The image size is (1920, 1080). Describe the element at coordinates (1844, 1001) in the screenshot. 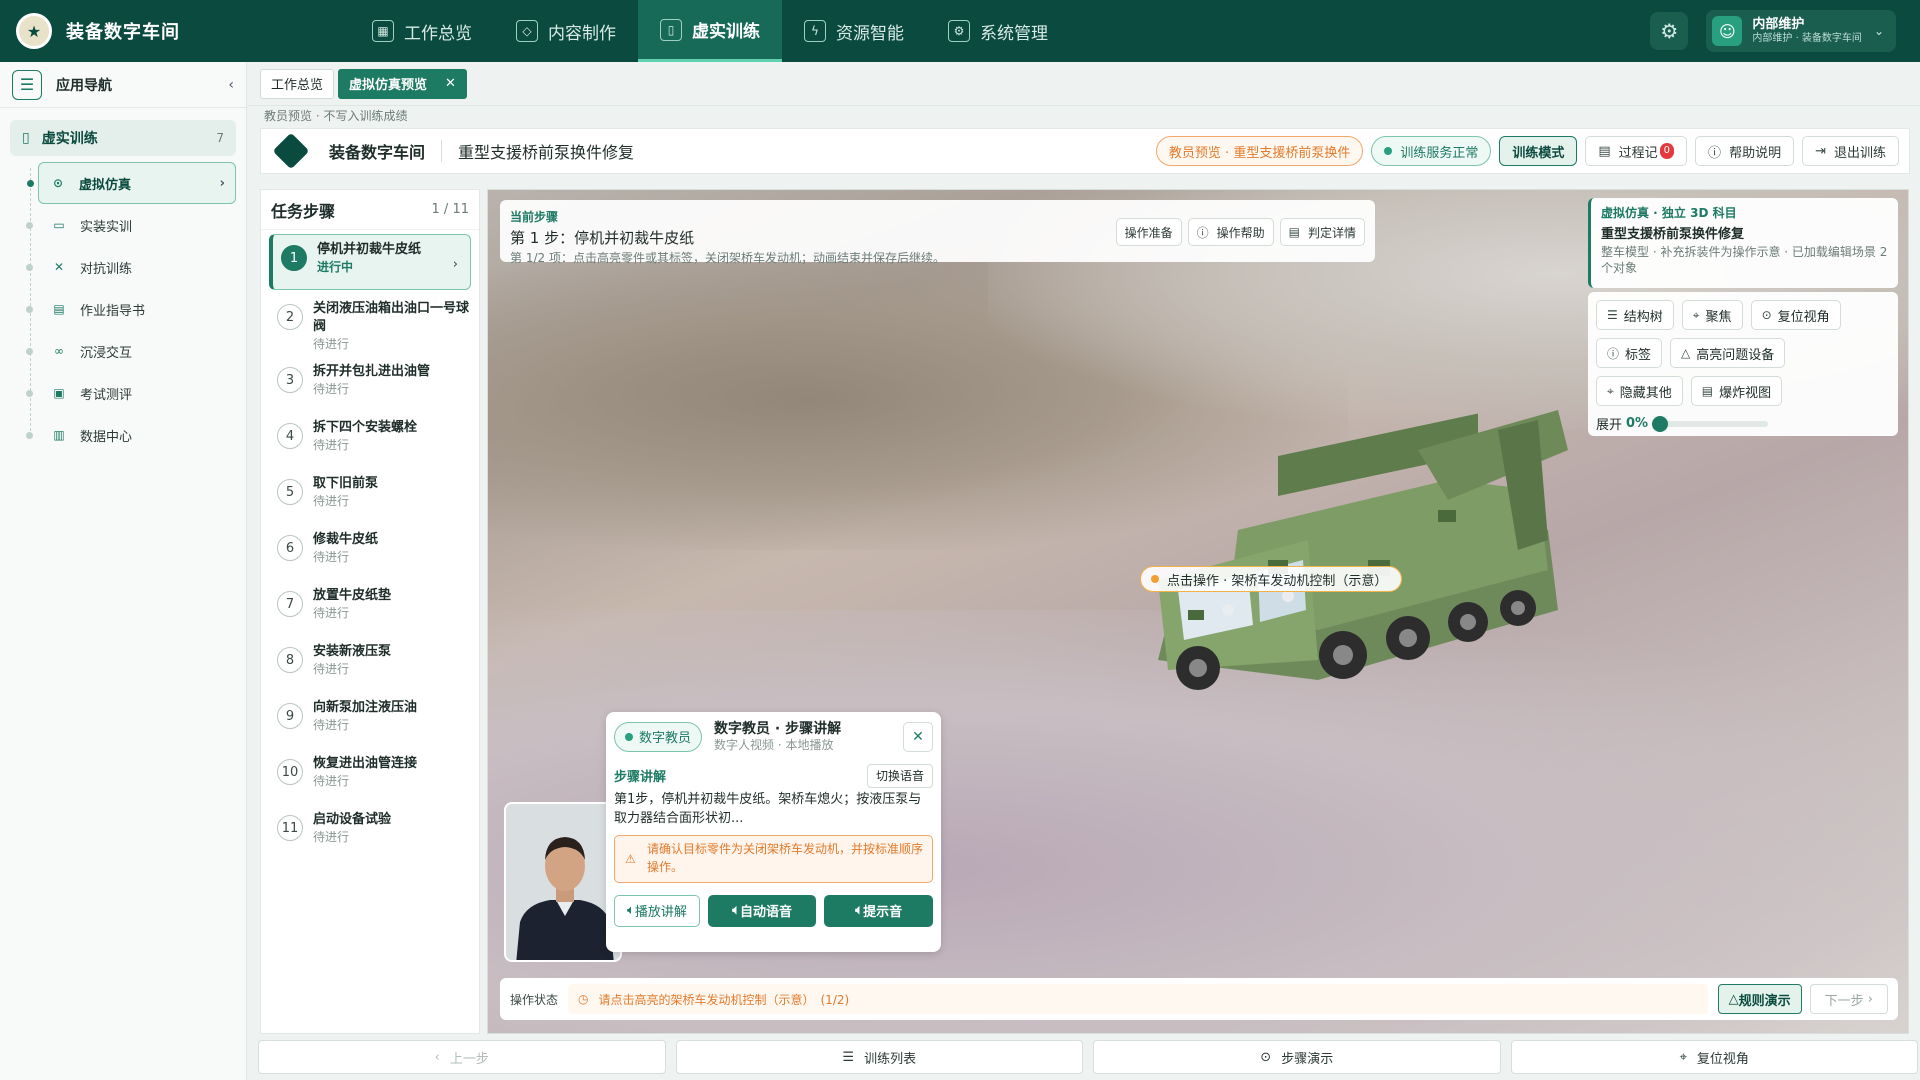

I see `next-step-label: 下一步` at that location.